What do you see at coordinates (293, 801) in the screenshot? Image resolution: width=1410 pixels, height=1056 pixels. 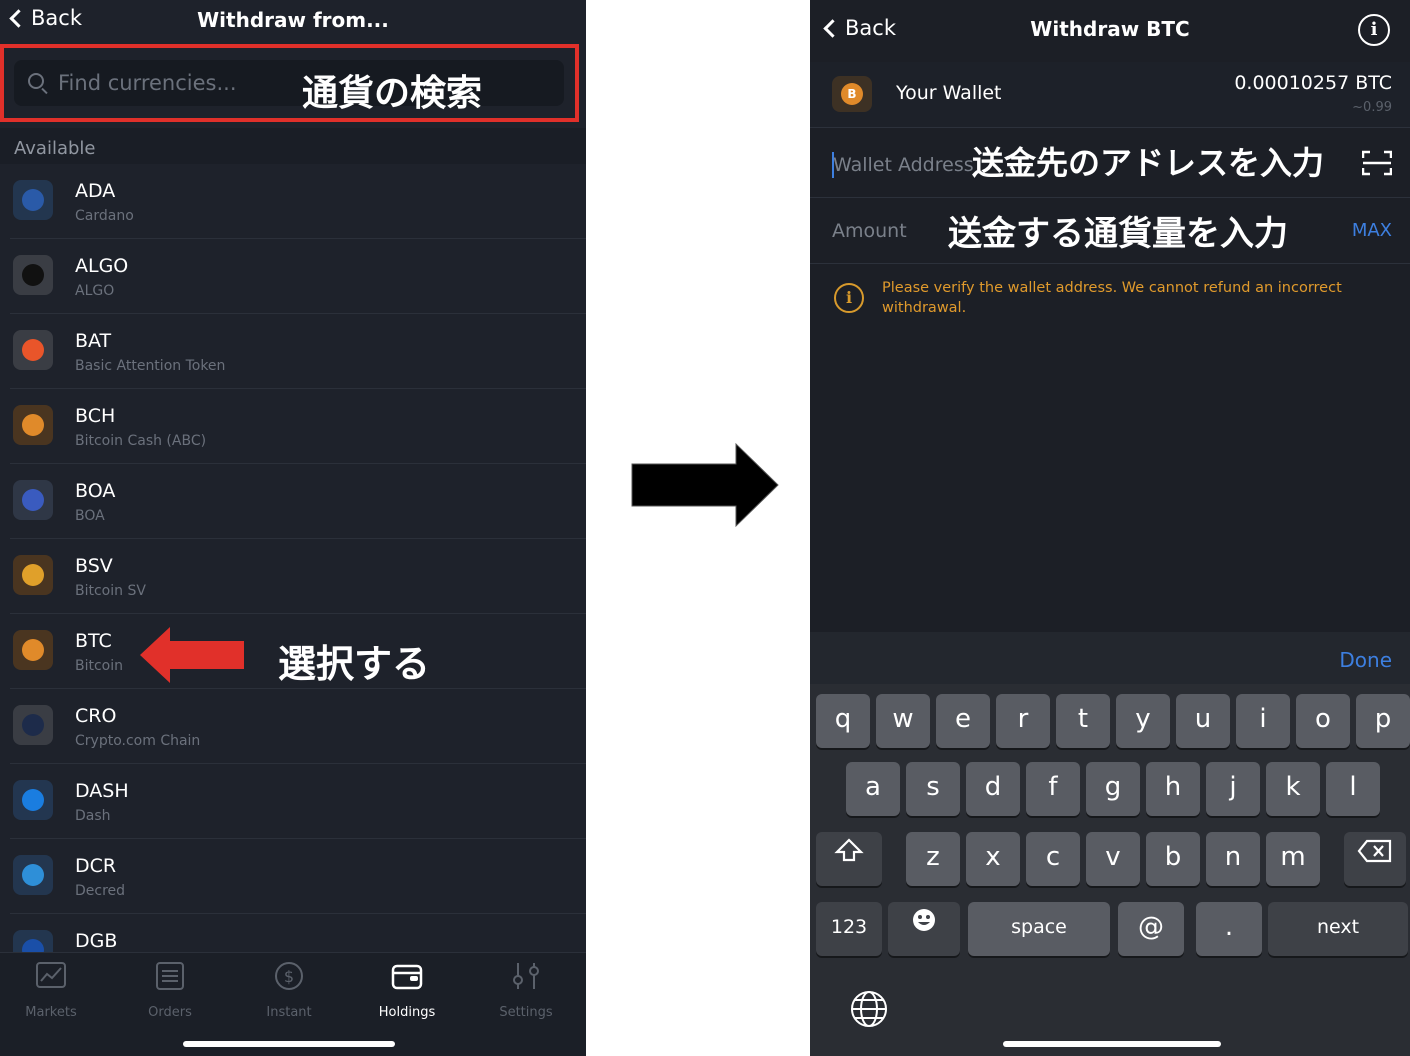 I see `currency-row-dash: DASH Dash` at bounding box center [293, 801].